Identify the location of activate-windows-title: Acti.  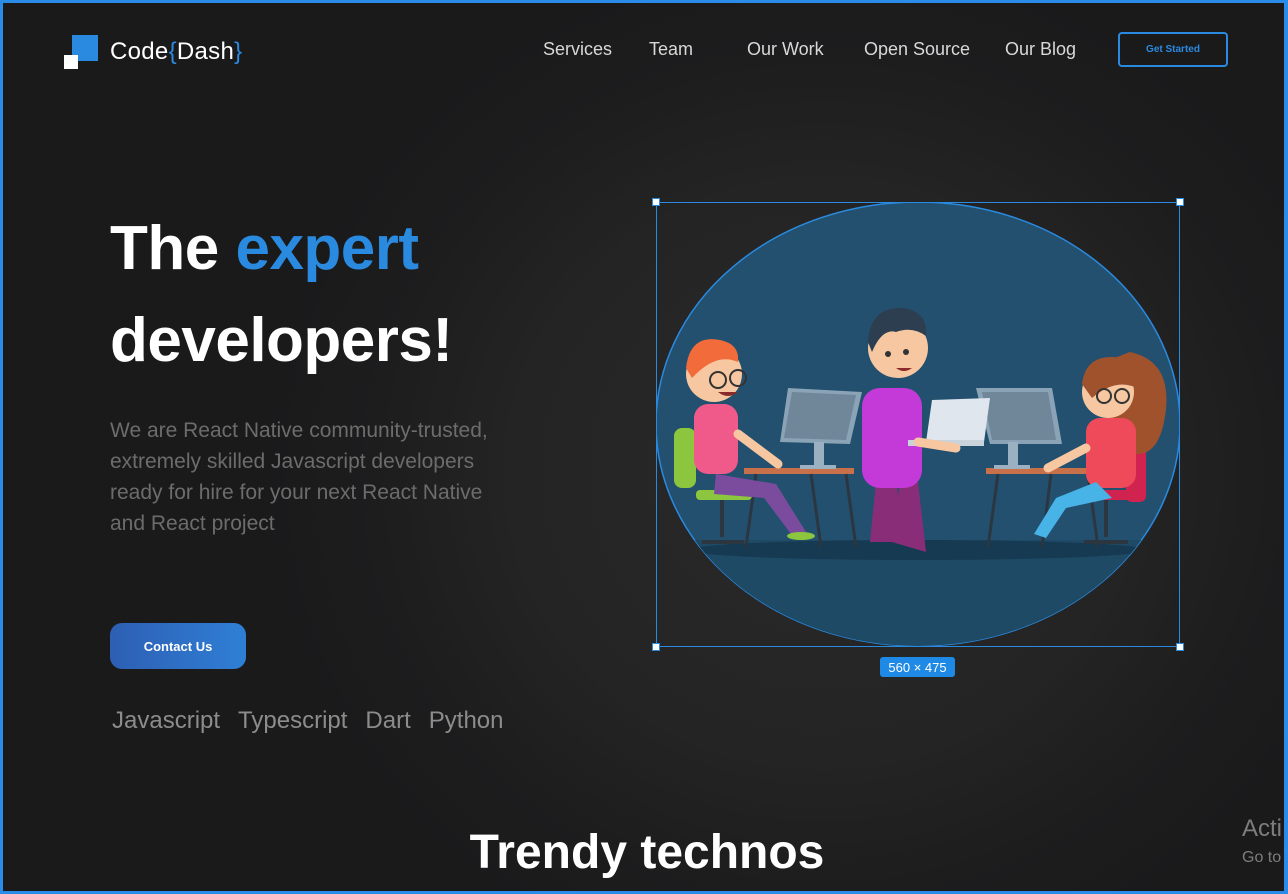
(1262, 828).